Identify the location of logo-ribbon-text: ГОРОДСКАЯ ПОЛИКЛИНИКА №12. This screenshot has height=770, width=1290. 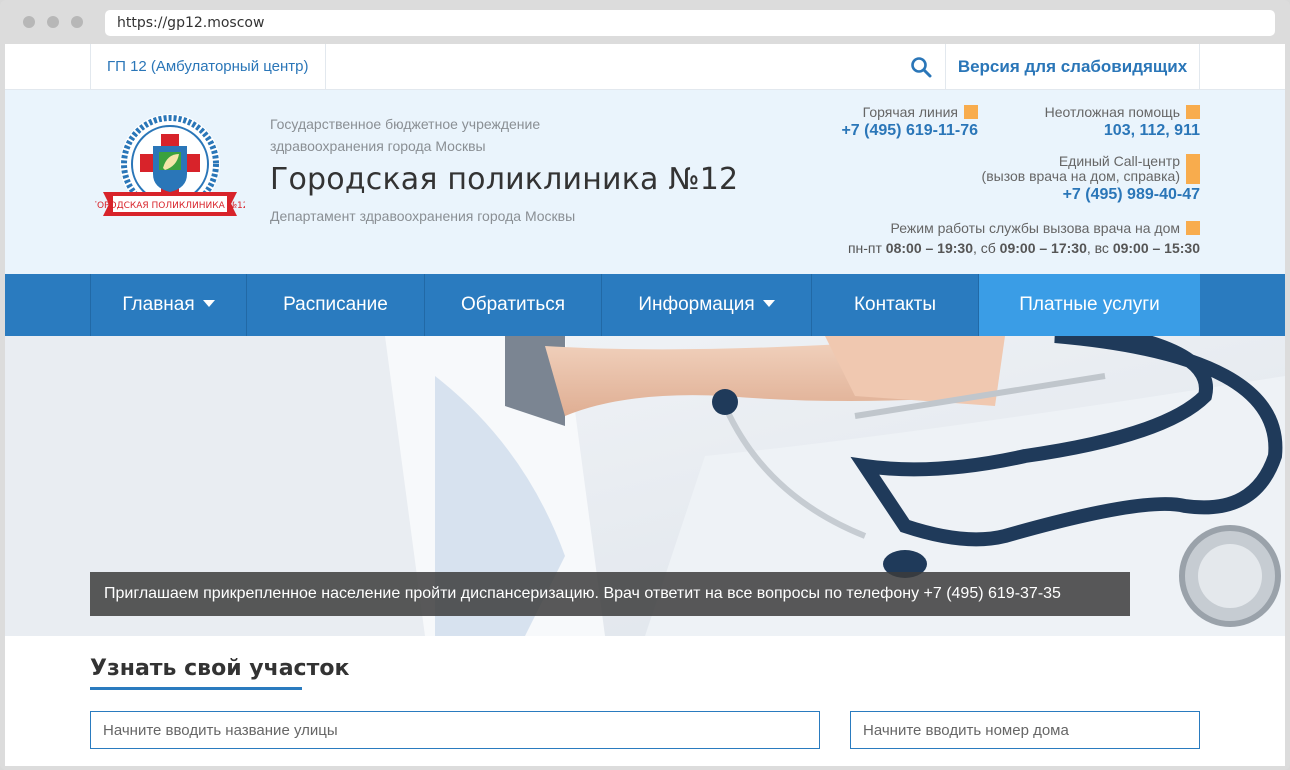
(170, 206).